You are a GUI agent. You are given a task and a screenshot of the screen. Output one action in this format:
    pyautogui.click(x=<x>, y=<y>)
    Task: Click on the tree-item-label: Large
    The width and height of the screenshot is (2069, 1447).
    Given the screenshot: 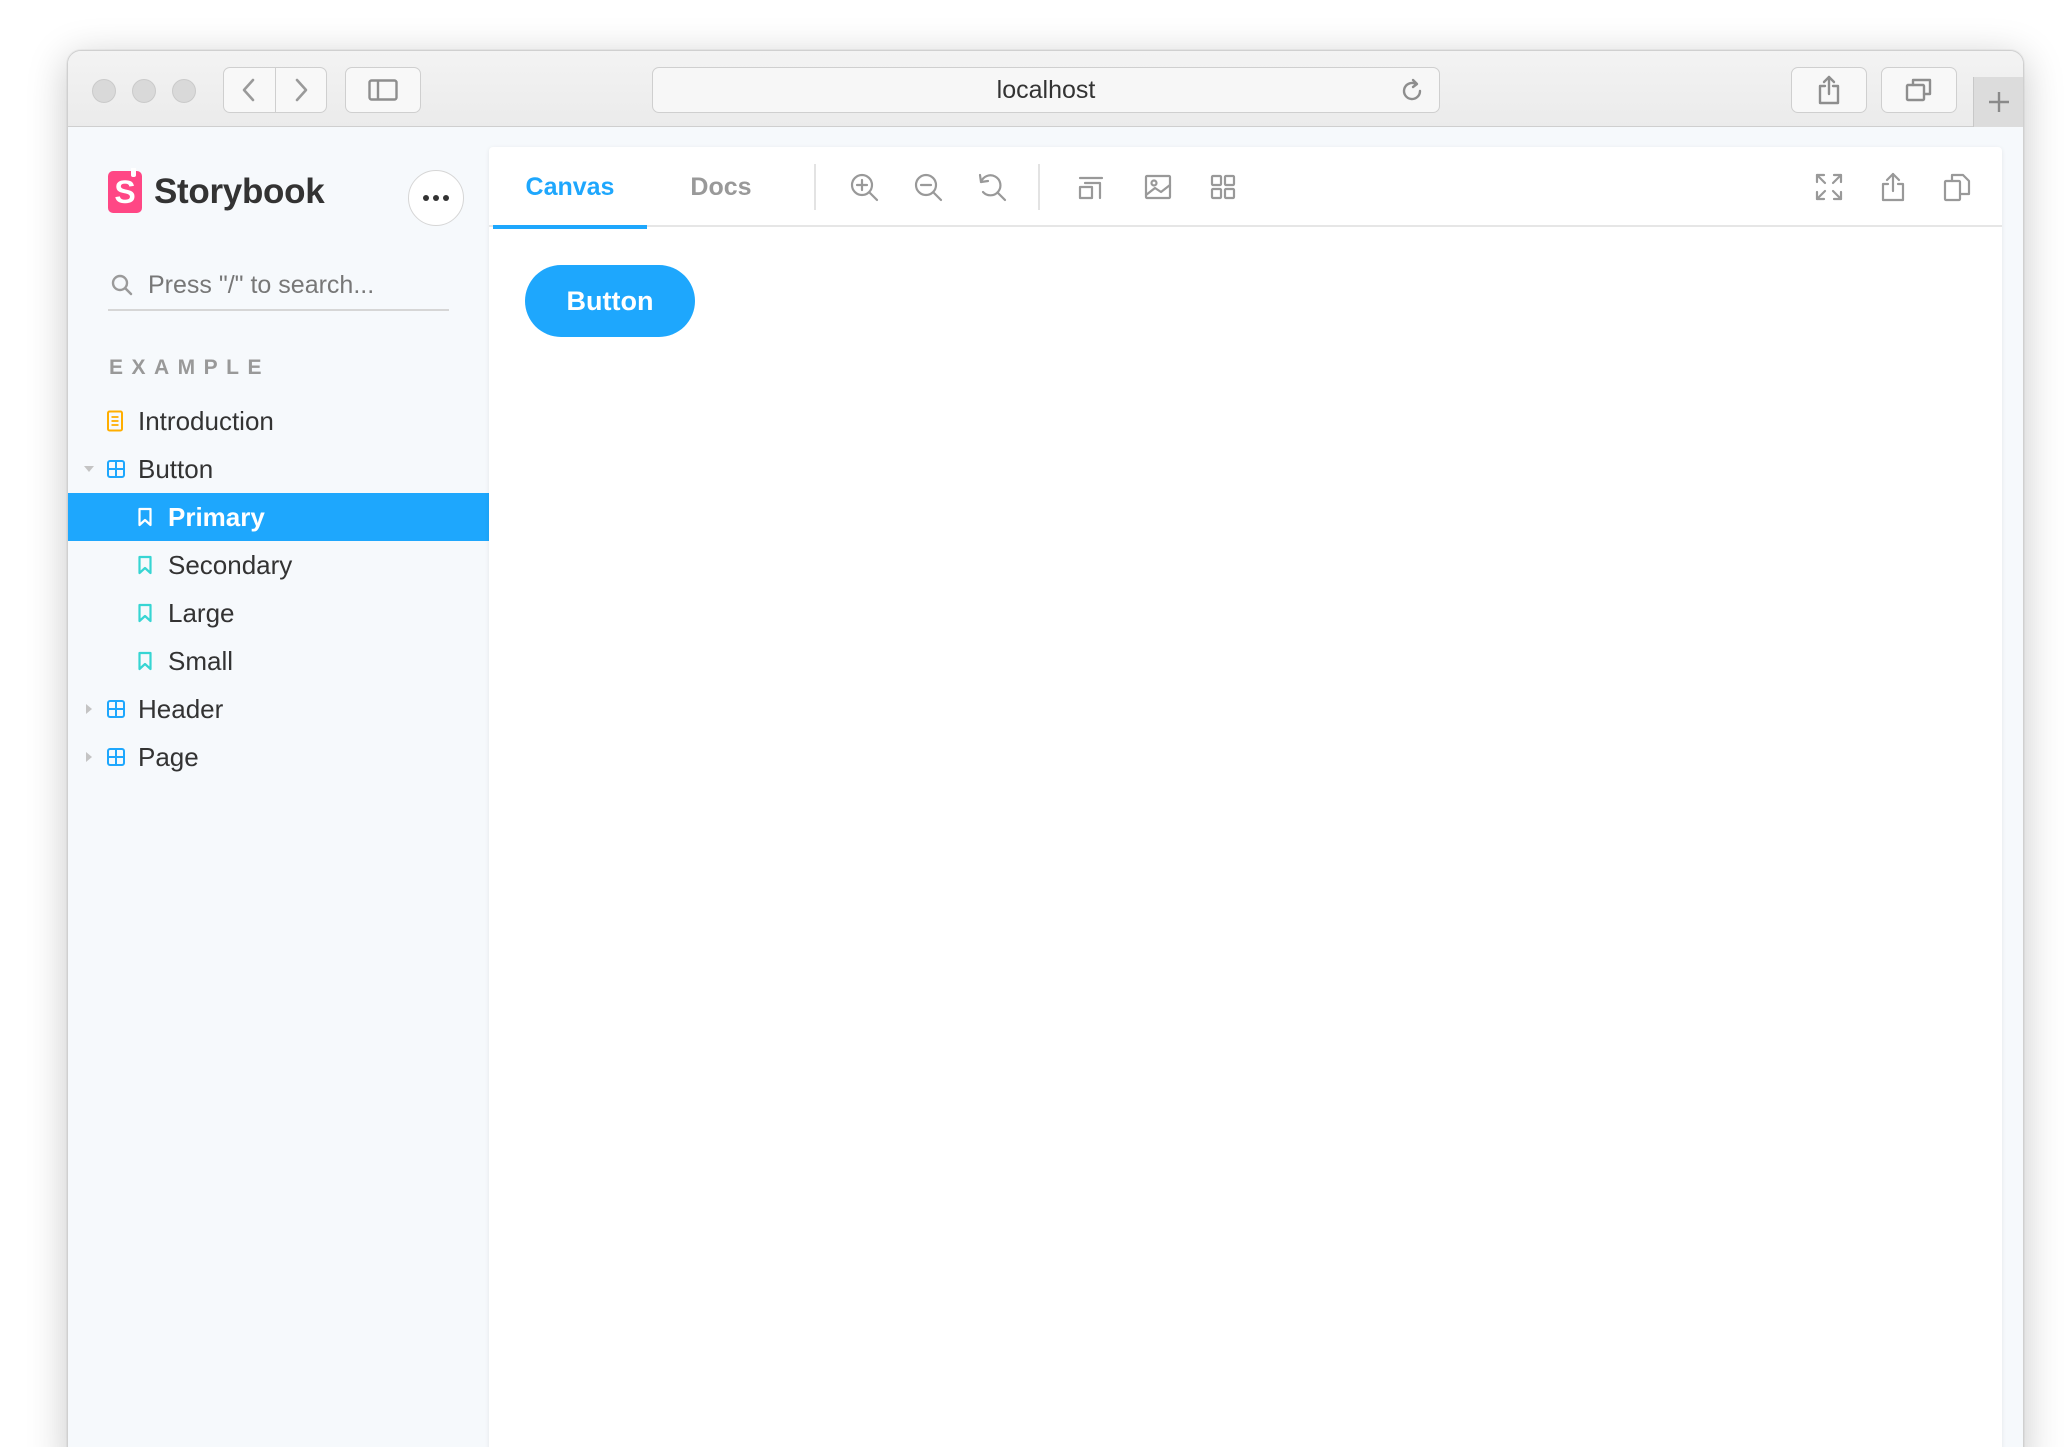 What is the action you would take?
    pyautogui.click(x=201, y=612)
    